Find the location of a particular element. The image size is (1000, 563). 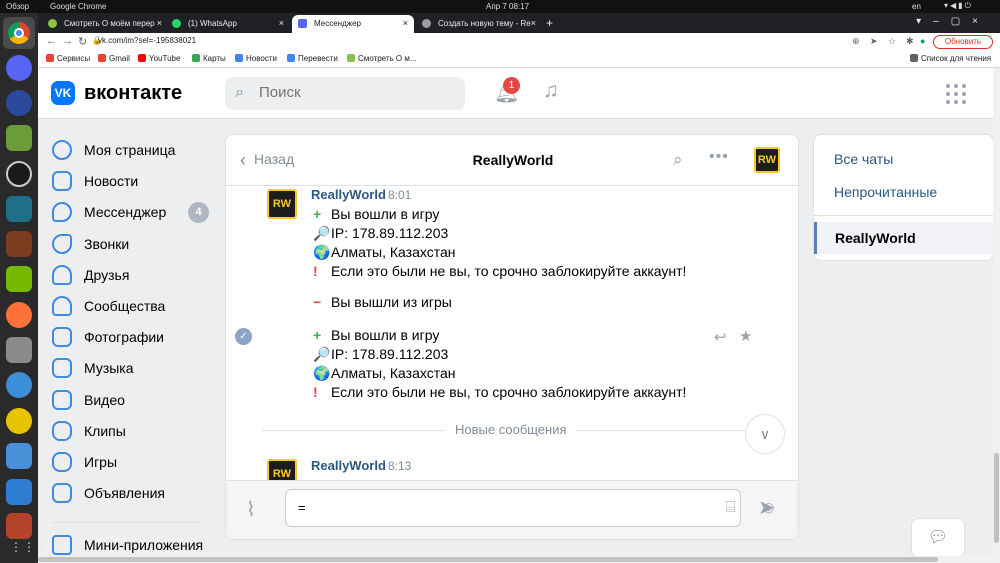

thunderbird-dock-icon is located at coordinates (19, 103).